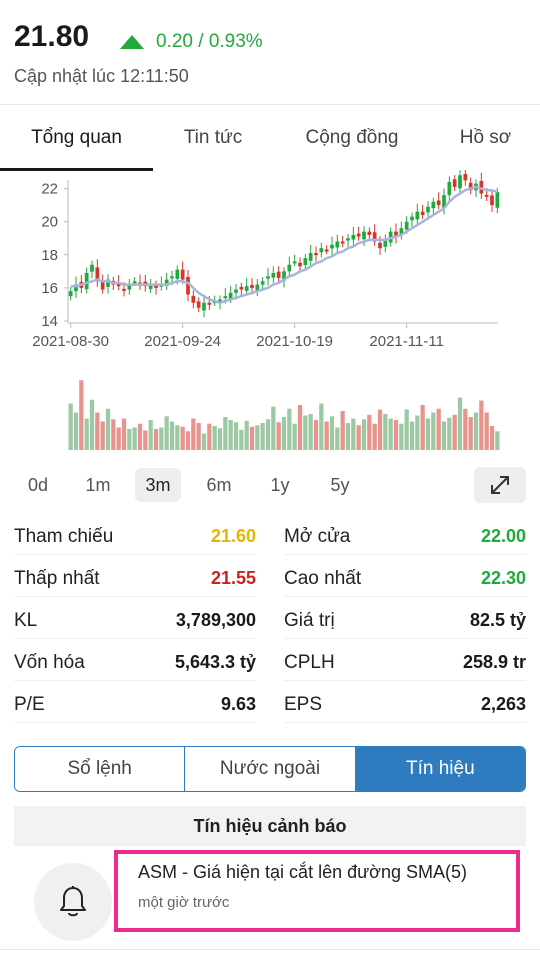 The width and height of the screenshot is (540, 956). What do you see at coordinates (49, 288) in the screenshot?
I see `y-tick-label: 16` at bounding box center [49, 288].